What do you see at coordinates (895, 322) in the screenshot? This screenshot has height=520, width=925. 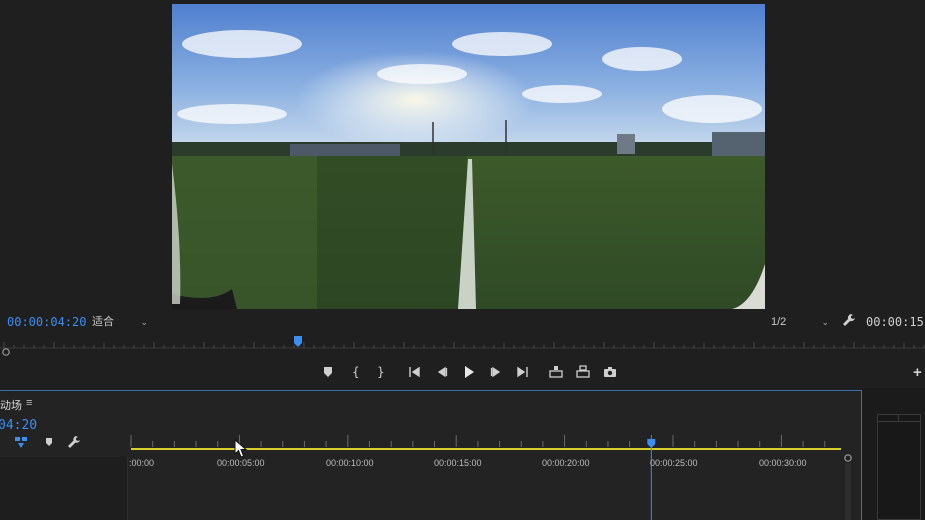 I see `duration-timecode: 00:00:15:00` at bounding box center [895, 322].